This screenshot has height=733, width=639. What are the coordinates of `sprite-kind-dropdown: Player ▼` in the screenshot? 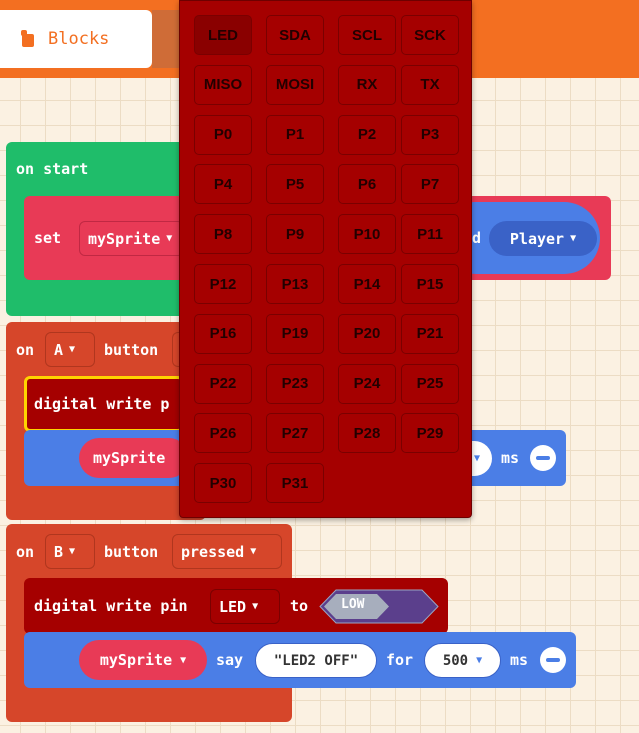 It's located at (543, 238).